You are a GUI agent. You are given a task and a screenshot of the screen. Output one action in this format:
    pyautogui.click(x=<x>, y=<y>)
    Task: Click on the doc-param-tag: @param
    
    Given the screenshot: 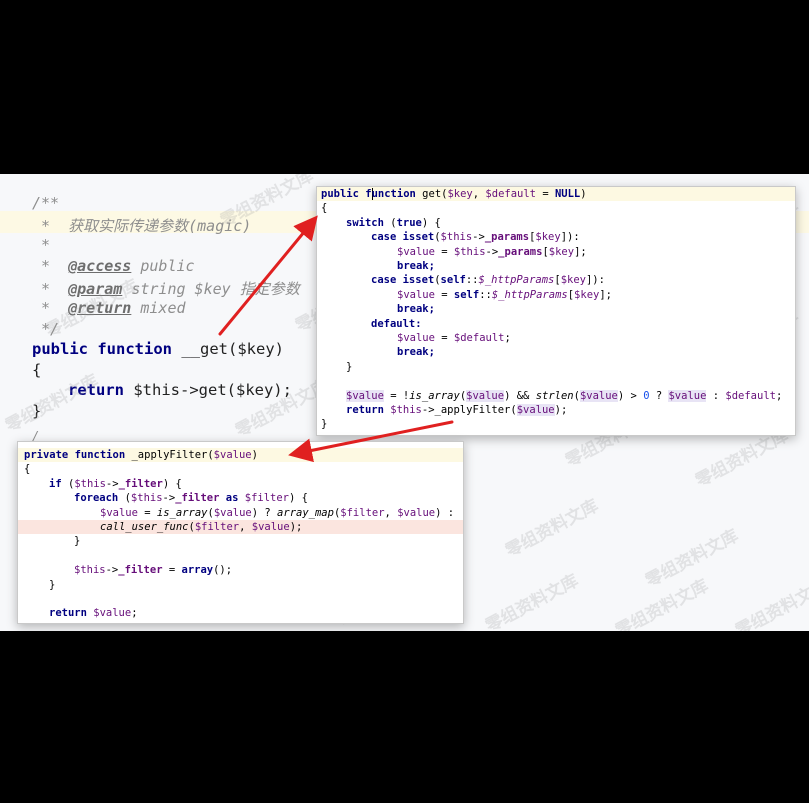 What is the action you would take?
    pyautogui.click(x=95, y=289)
    